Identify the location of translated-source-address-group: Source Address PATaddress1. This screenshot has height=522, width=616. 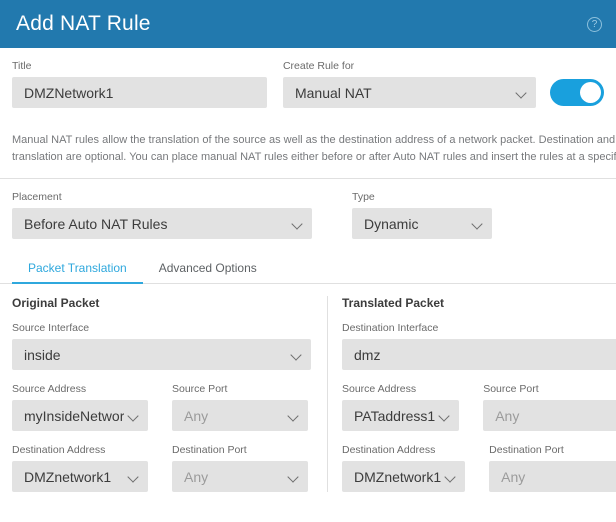
(401, 407).